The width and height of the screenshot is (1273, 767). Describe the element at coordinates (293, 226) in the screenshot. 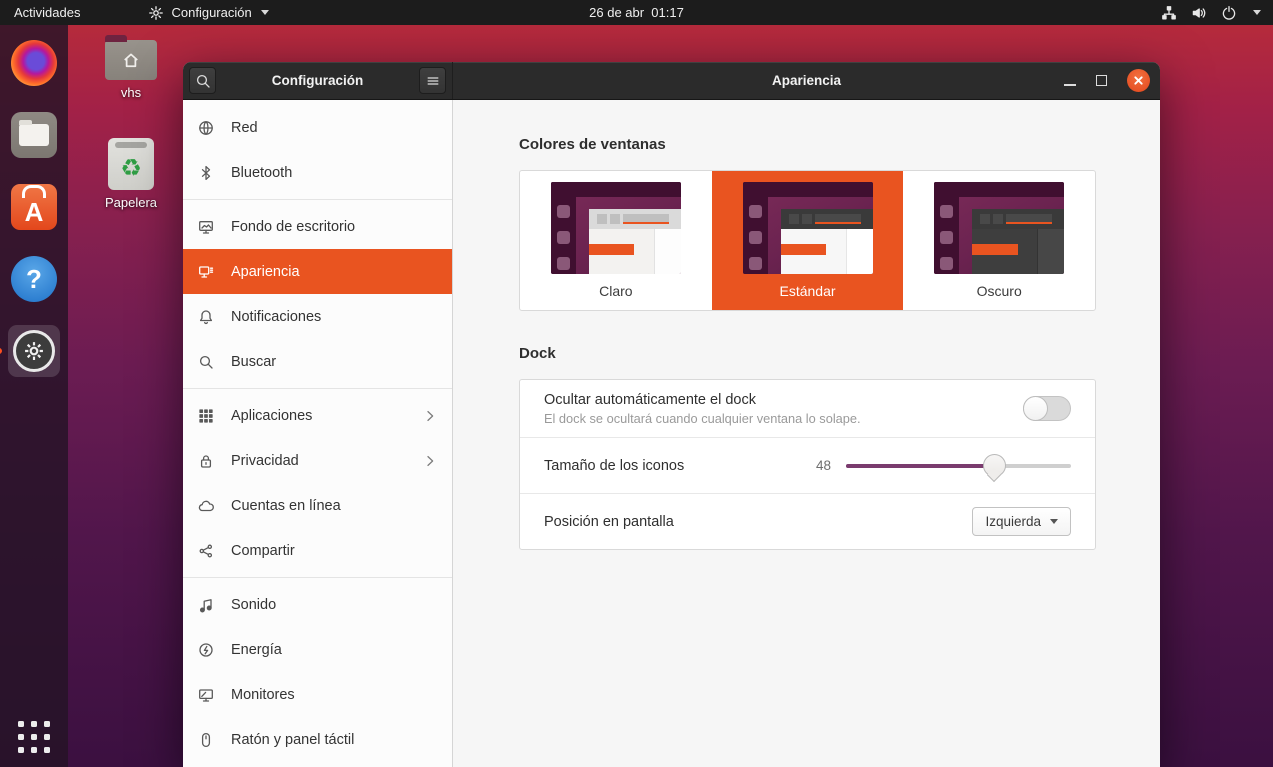

I see `sidebar-item-label: Fondo de escritorio` at that location.